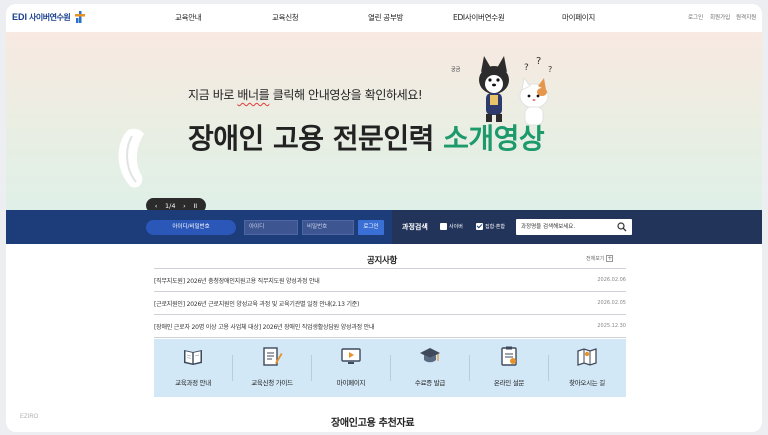 The width and height of the screenshot is (768, 435). Describe the element at coordinates (456, 227) in the screenshot. I see `cyber-checkbox-label: 사이버` at that location.